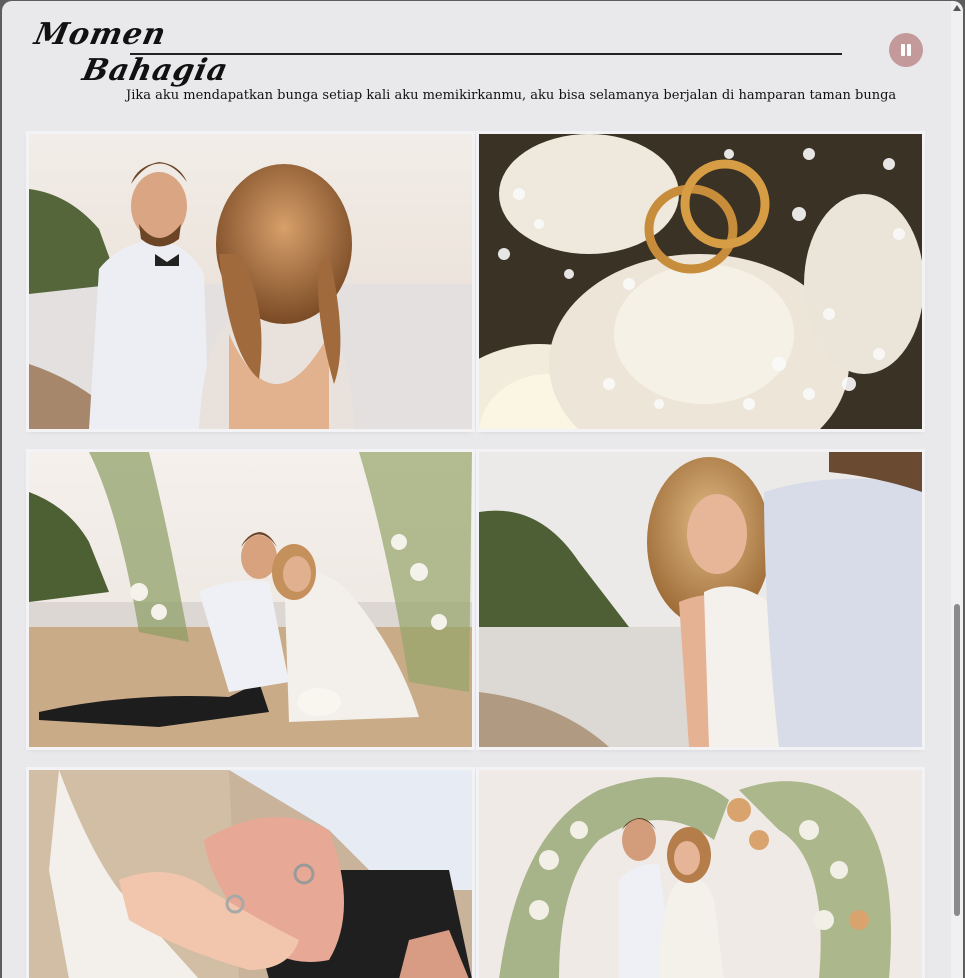 The height and width of the screenshot is (978, 965). I want to click on photo-wedding-rings-roses, so click(700, 281).